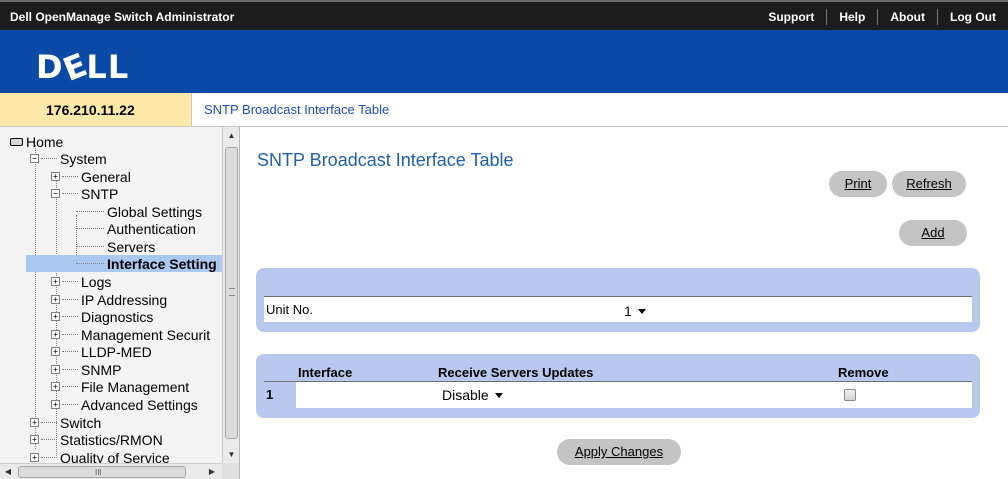 The width and height of the screenshot is (1008, 479). I want to click on header-receive-servers-updates: Receive Servers Updates, so click(516, 372).